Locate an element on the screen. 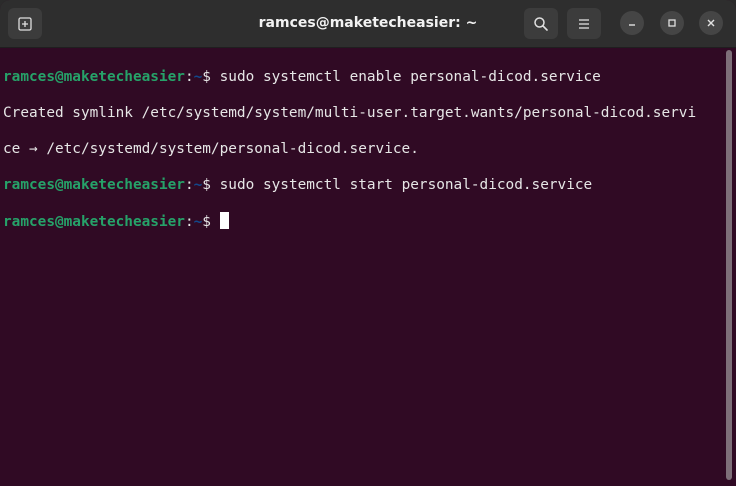 Image resolution: width=736 pixels, height=486 pixels. minimize-button is located at coordinates (632, 23).